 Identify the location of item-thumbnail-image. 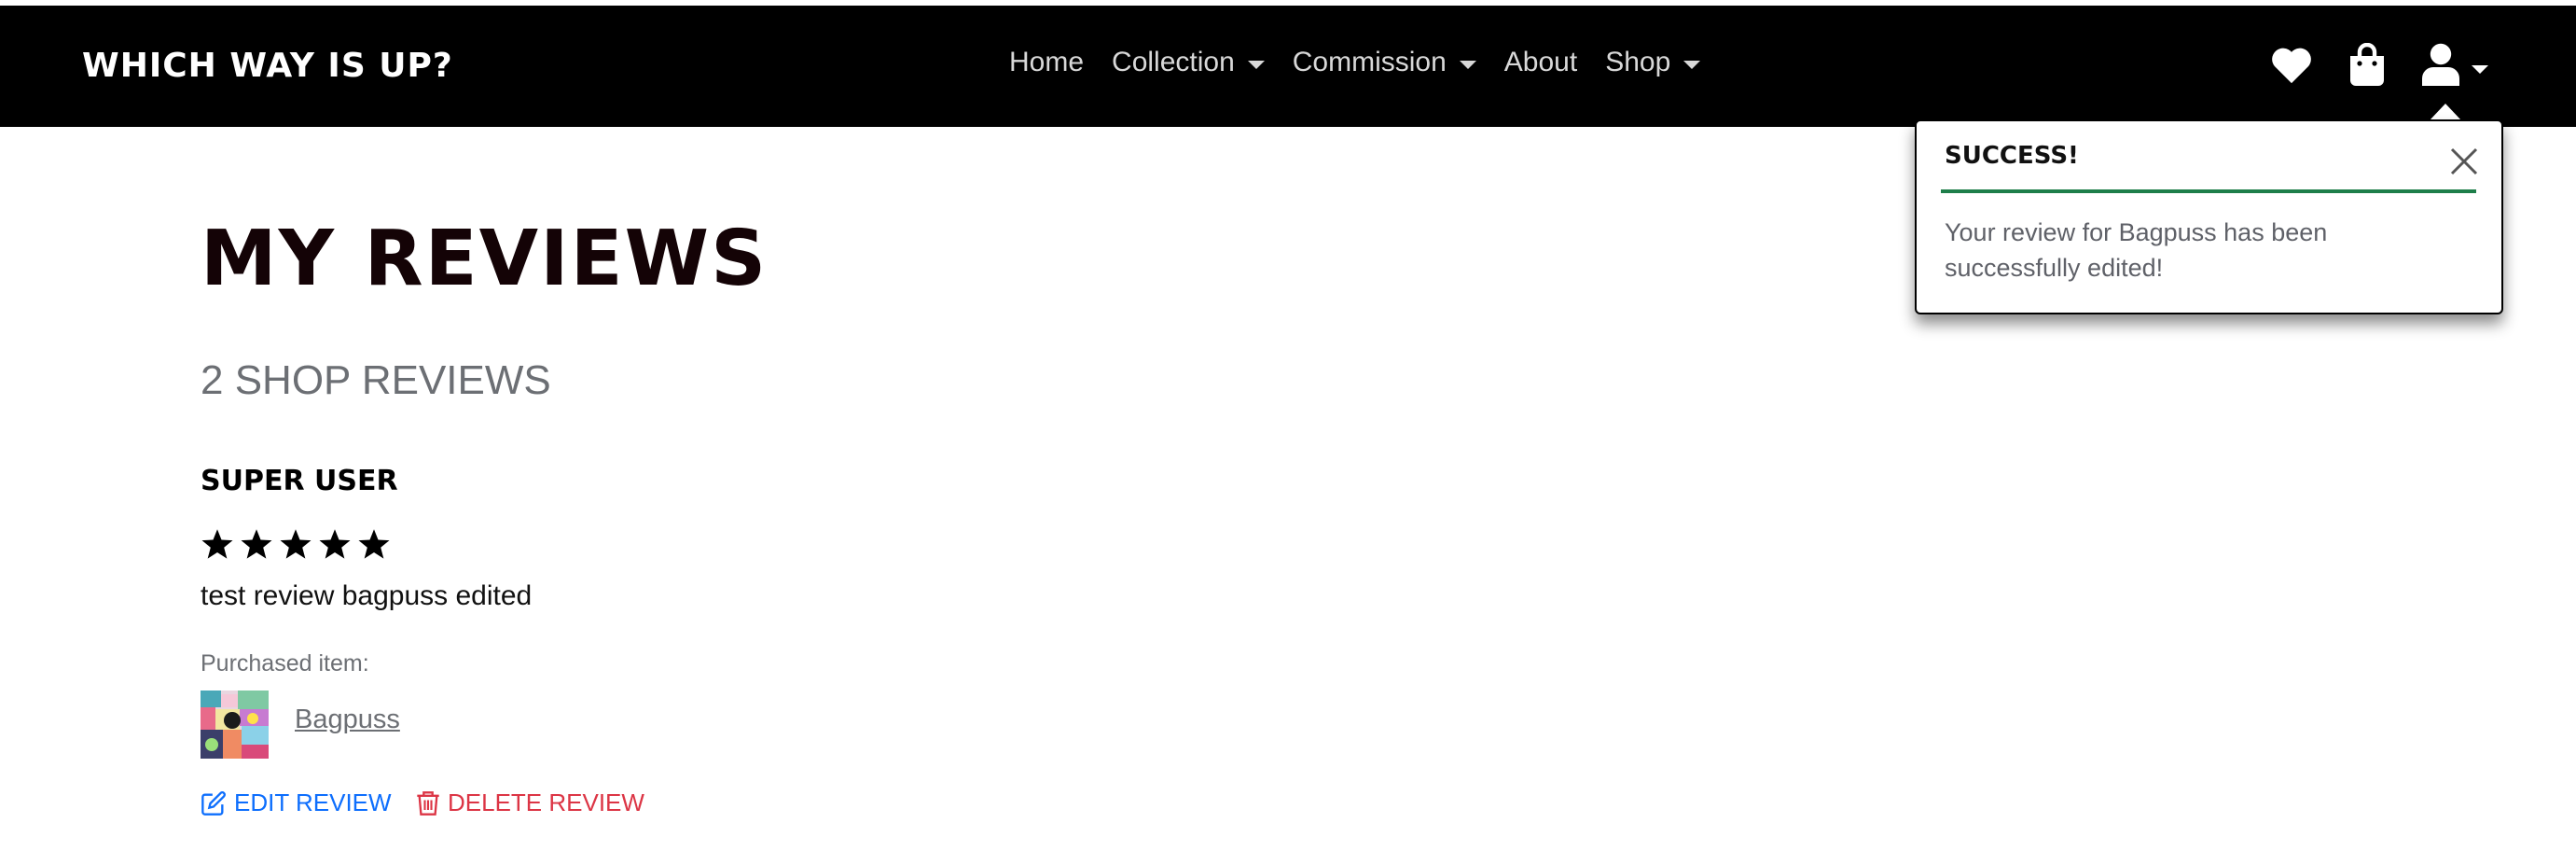
(235, 725).